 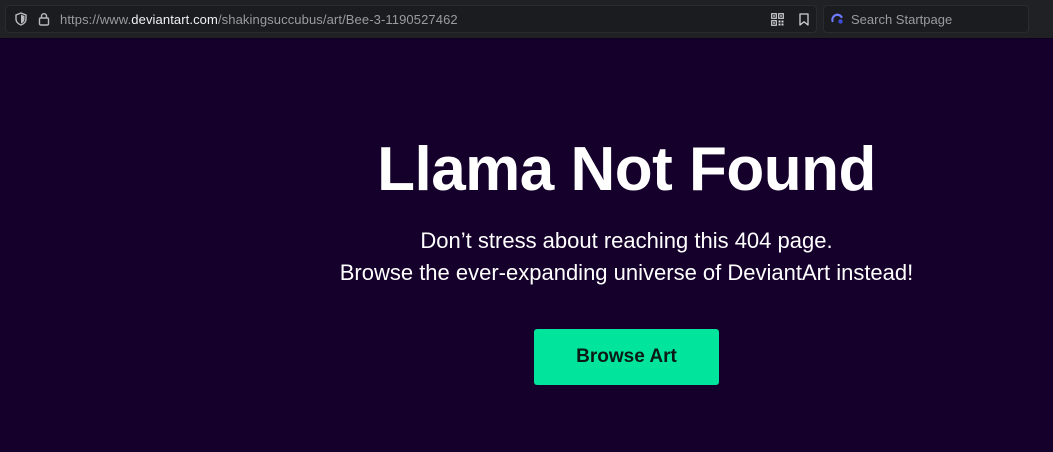 I want to click on qr-code-icon, so click(x=777, y=19).